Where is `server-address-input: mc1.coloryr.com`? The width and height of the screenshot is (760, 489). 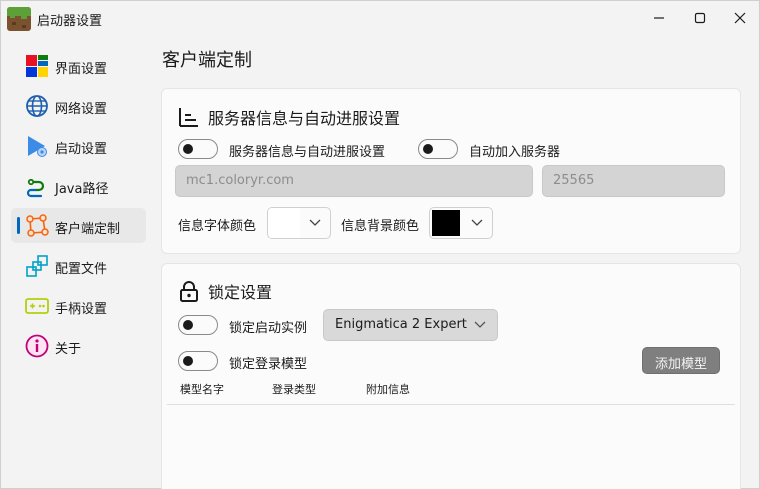
server-address-input: mc1.coloryr.com is located at coordinates (354, 181).